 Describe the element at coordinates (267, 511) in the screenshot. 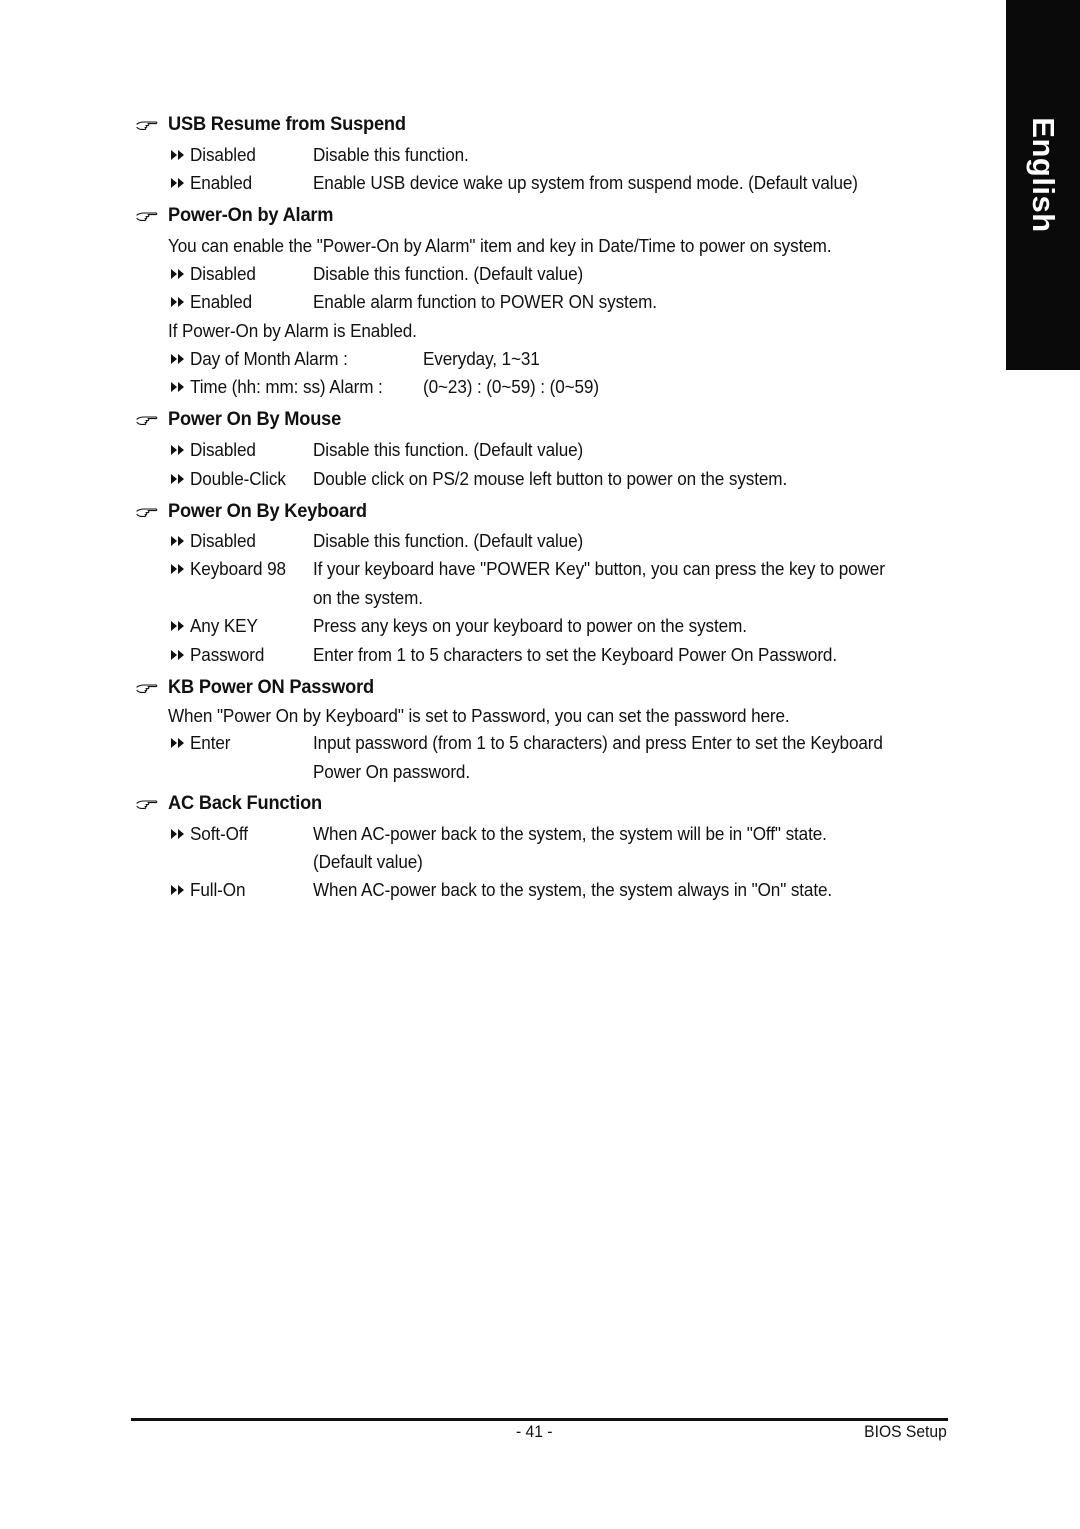

I see `section-title: Power On By Keyboard` at that location.